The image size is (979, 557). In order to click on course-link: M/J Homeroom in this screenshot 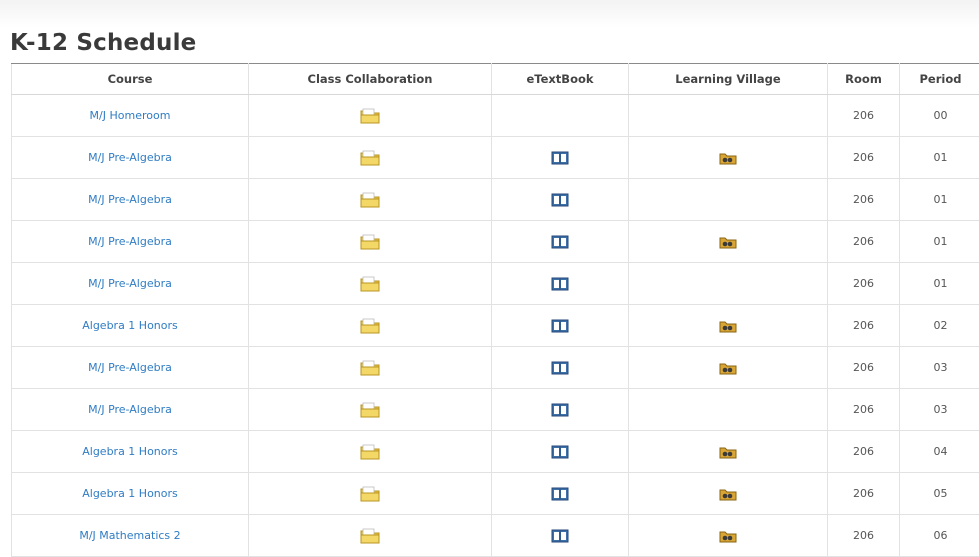, I will do `click(130, 115)`.